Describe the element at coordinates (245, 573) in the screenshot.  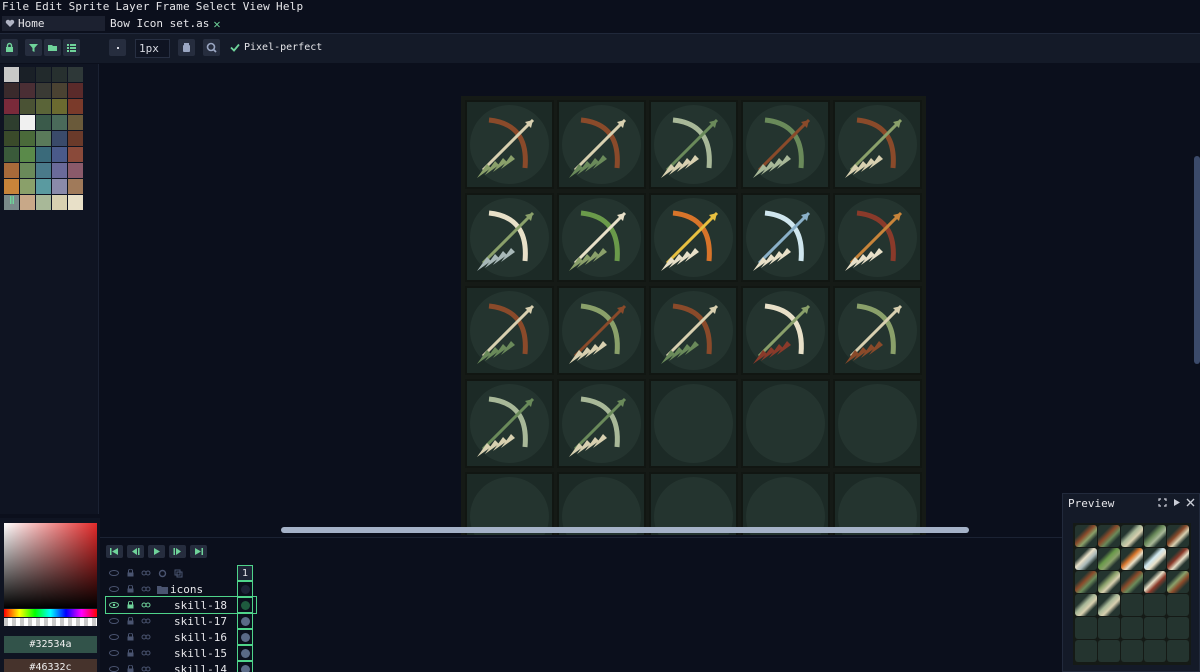
I see `frame-number-header: 1` at that location.